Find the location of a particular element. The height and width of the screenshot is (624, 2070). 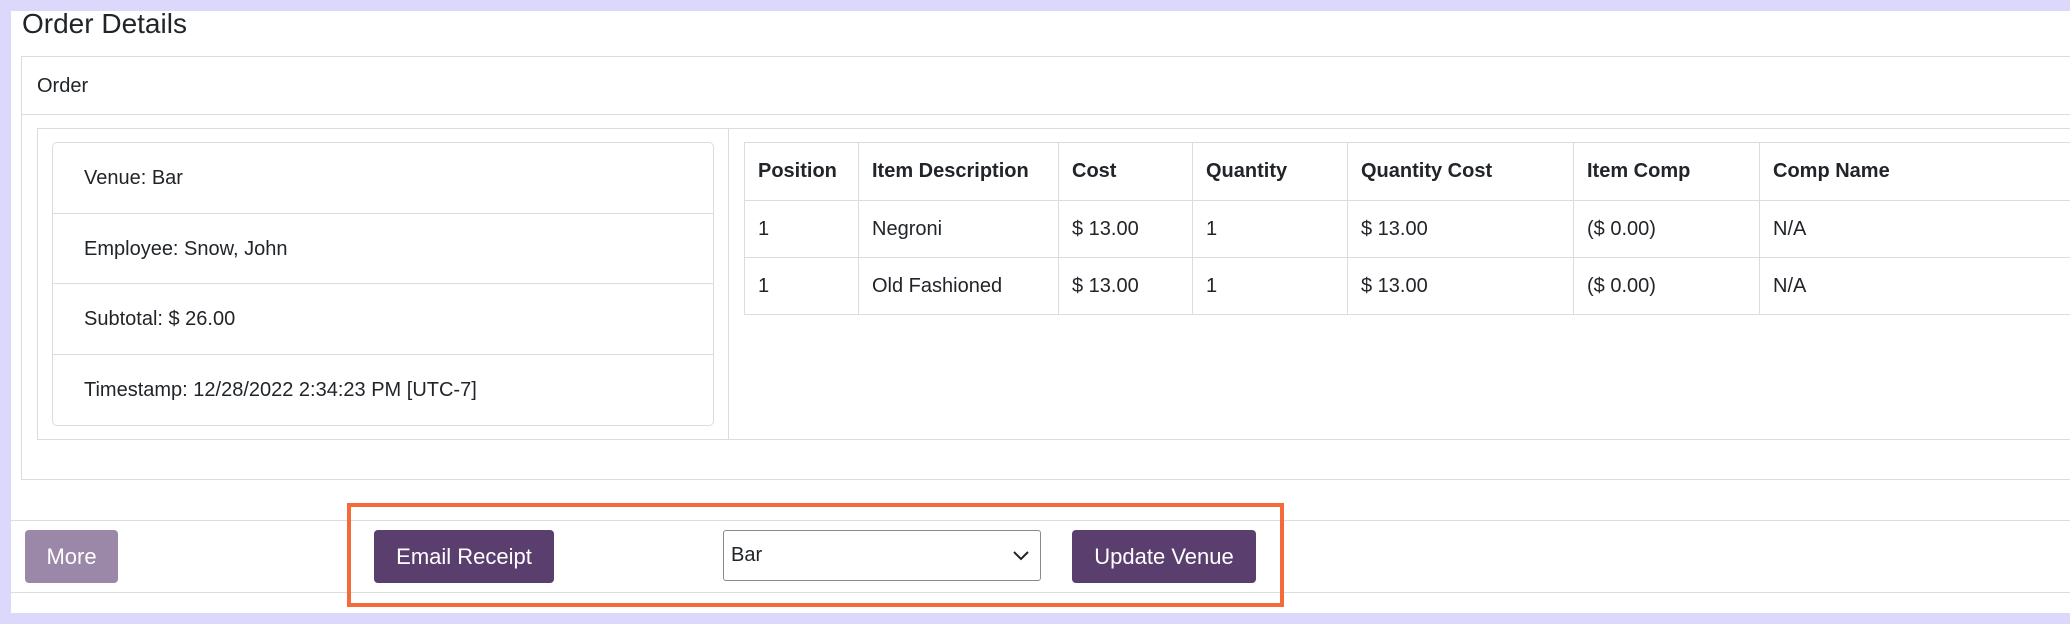

column-divider is located at coordinates (728, 284).